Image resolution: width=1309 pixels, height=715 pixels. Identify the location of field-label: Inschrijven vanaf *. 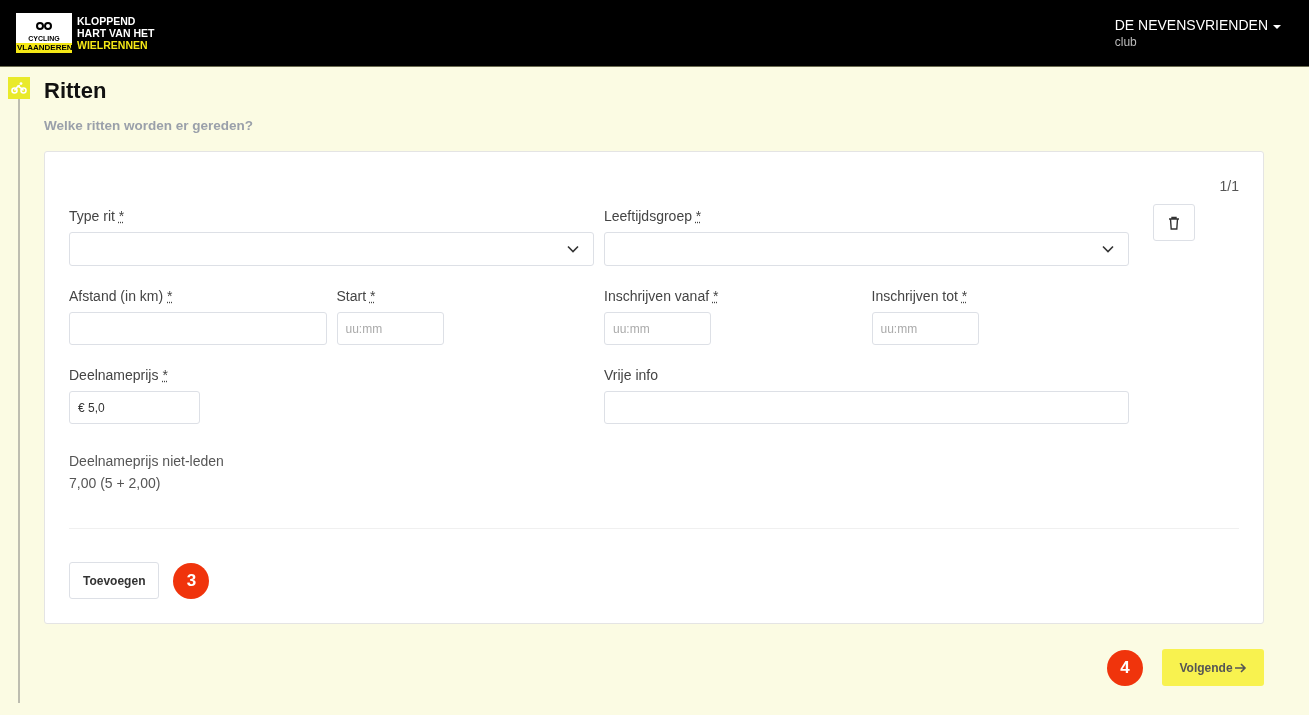
(662, 296).